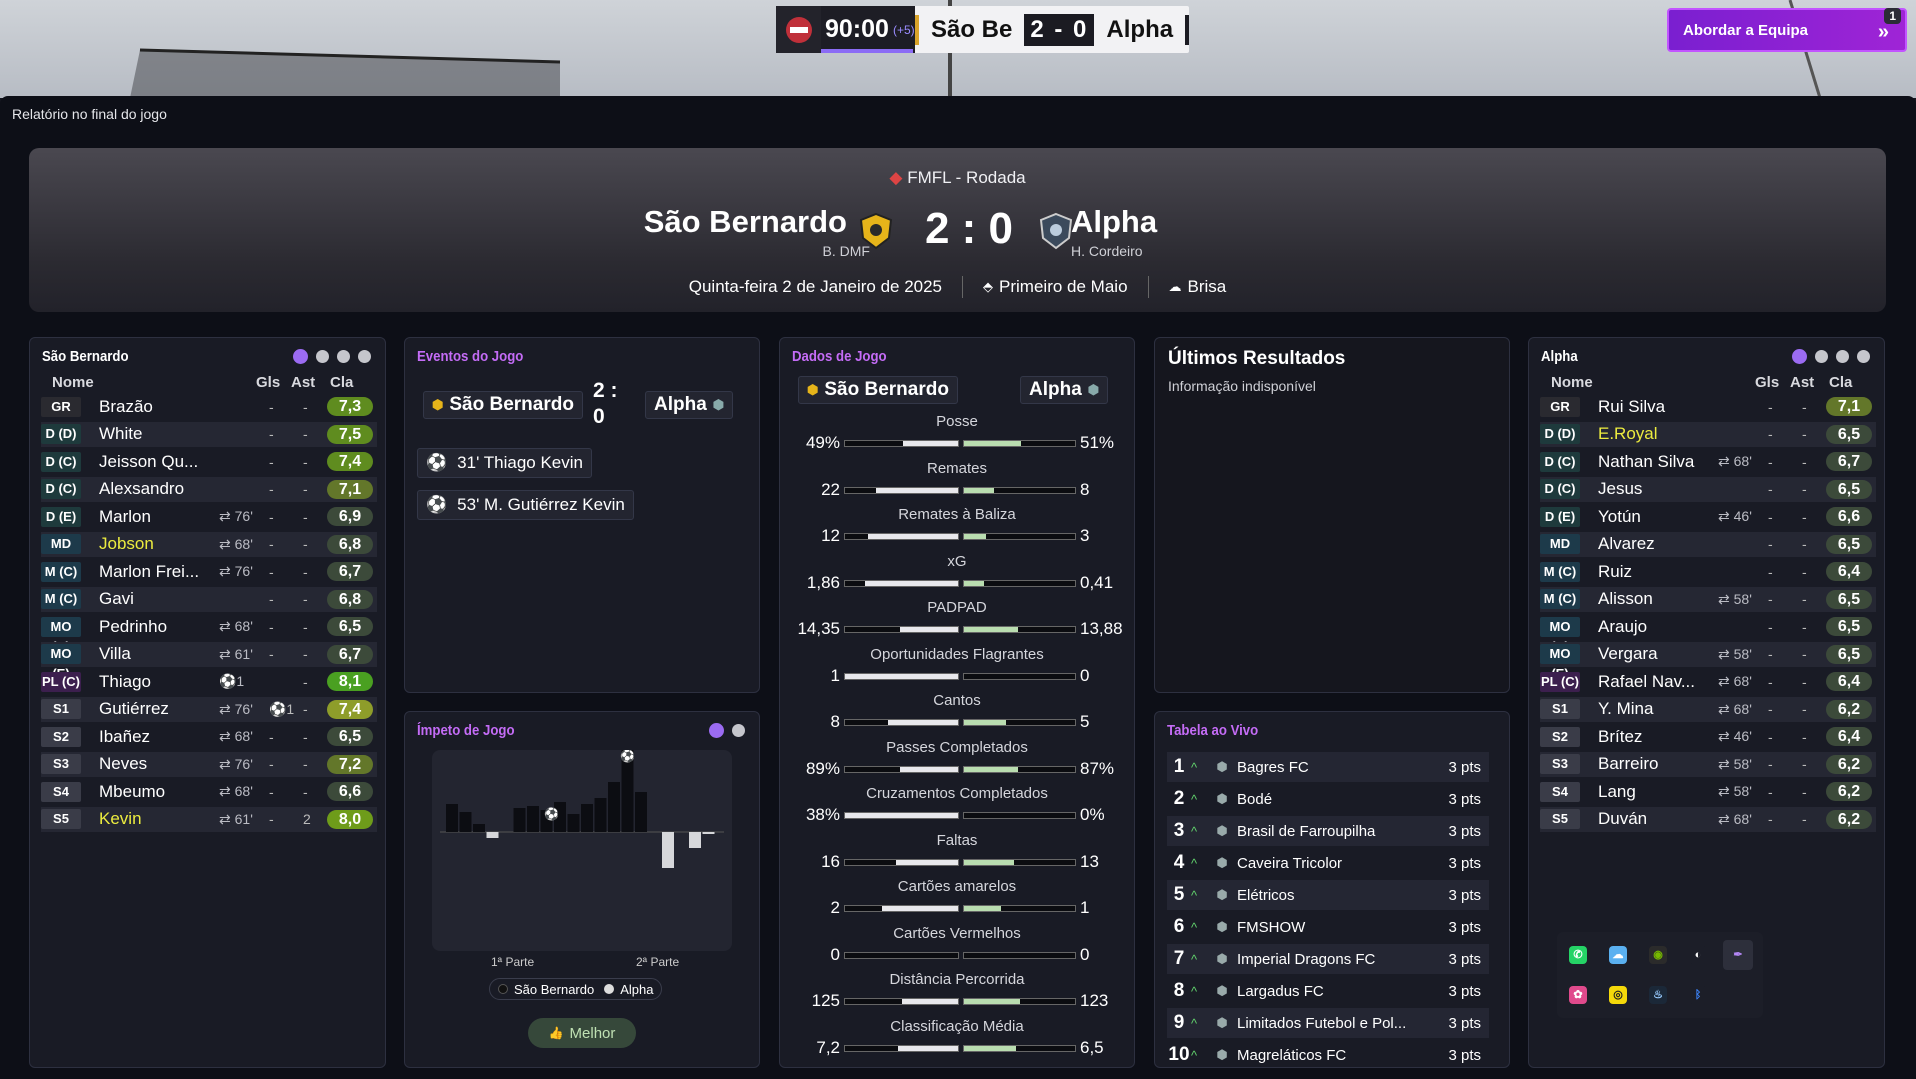 This screenshot has height=1079, width=1916. I want to click on club-name: Caveira Tricolor, so click(1330, 863).